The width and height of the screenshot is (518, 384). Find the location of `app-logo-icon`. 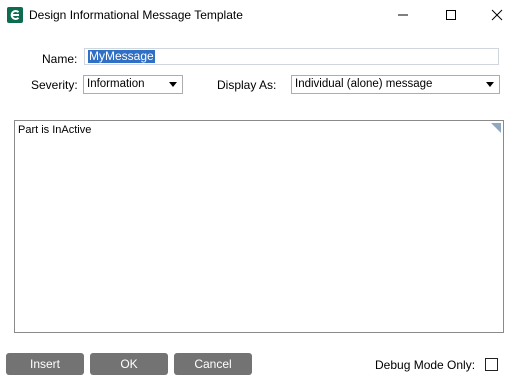

app-logo-icon is located at coordinates (15, 15).